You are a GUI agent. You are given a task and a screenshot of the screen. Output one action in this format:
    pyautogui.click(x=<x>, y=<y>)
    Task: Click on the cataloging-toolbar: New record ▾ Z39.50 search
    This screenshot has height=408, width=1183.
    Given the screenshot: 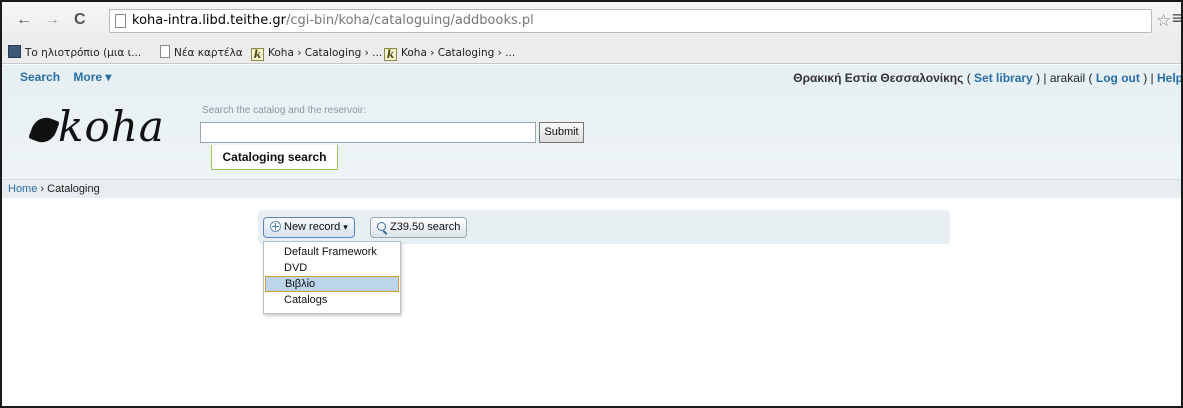 What is the action you would take?
    pyautogui.click(x=604, y=227)
    